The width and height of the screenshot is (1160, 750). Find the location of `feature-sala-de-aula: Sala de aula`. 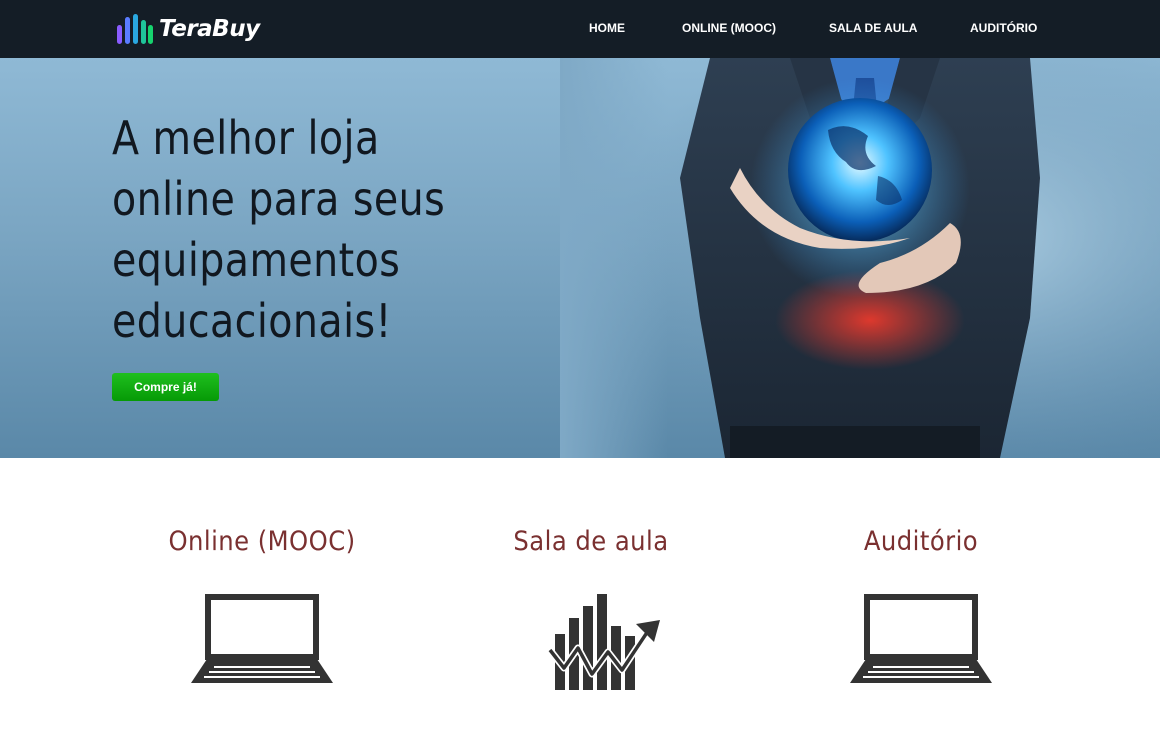

feature-sala-de-aula: Sala de aula is located at coordinates (591, 604).